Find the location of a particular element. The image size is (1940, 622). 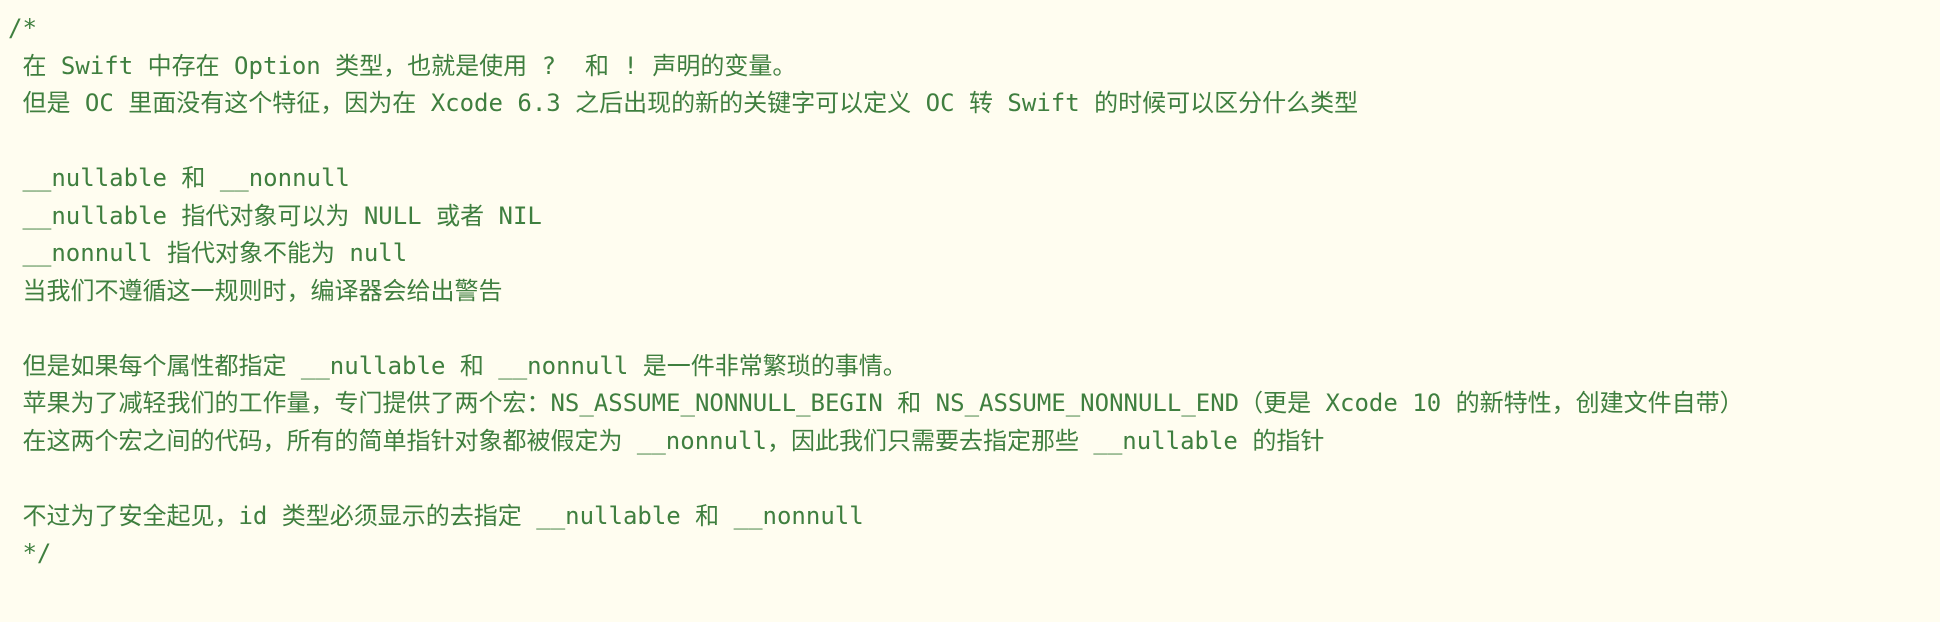

code-line: __nonnull 指代对象不能为 null is located at coordinates (208, 253).